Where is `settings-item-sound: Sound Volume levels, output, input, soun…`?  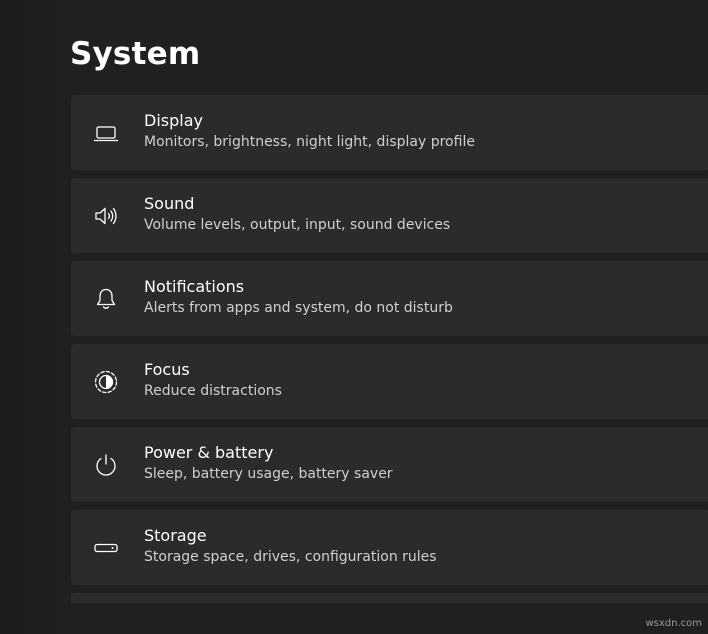
settings-item-sound: Sound Volume levels, output, input, soun… is located at coordinates (389, 215).